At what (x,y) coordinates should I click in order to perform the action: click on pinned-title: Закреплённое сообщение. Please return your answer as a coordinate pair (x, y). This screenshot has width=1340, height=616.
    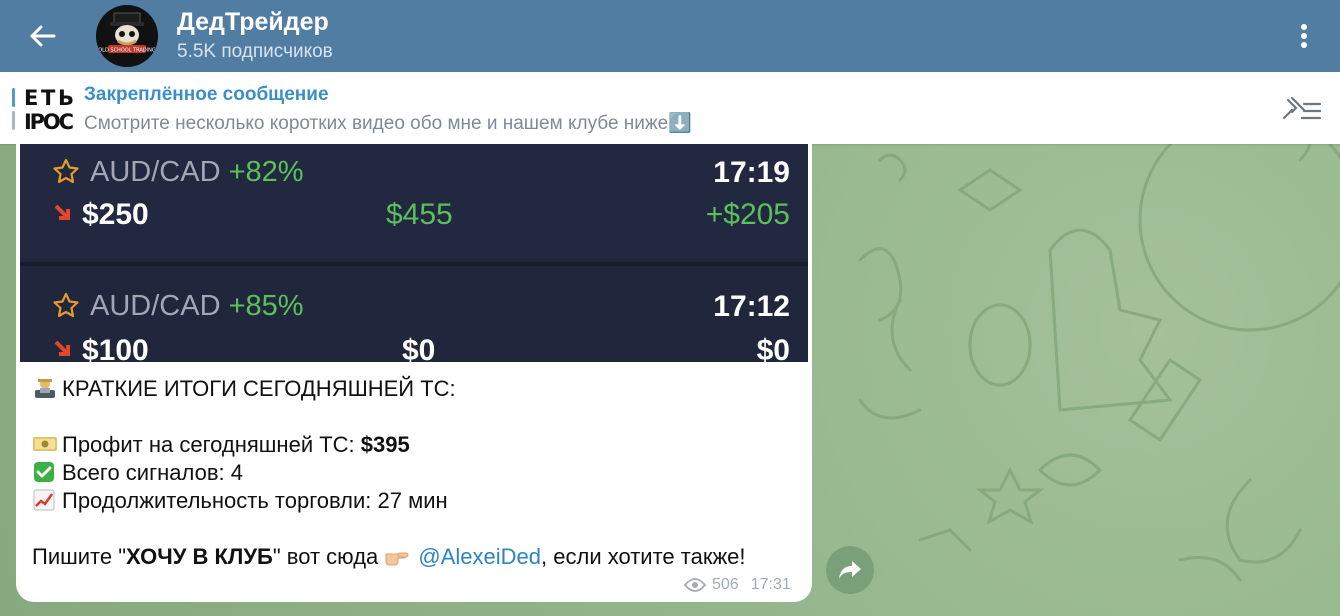
    Looking at the image, I should click on (206, 94).